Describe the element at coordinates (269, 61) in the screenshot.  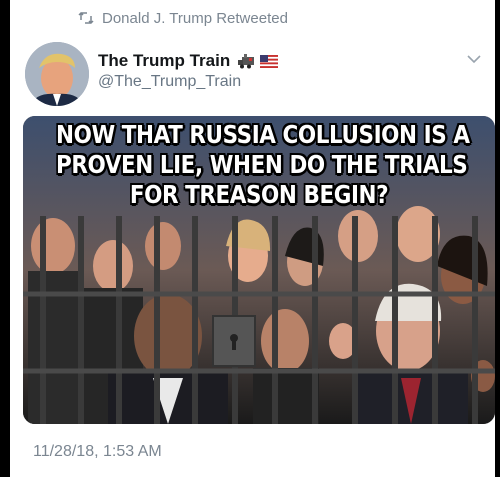
I see `us-flag-icon` at that location.